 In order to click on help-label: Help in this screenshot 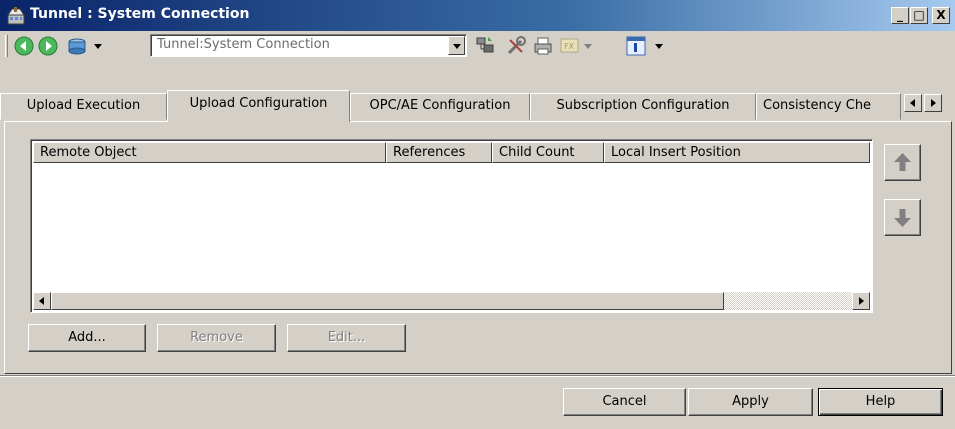, I will do `click(880, 401)`.